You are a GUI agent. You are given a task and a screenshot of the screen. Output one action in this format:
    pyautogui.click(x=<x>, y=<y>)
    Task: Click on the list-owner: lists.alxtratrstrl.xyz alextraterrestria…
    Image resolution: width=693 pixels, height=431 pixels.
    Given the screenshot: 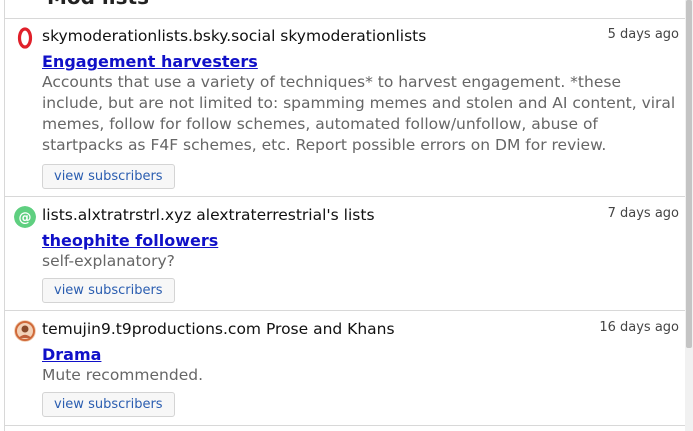 What is the action you would take?
    pyautogui.click(x=208, y=215)
    